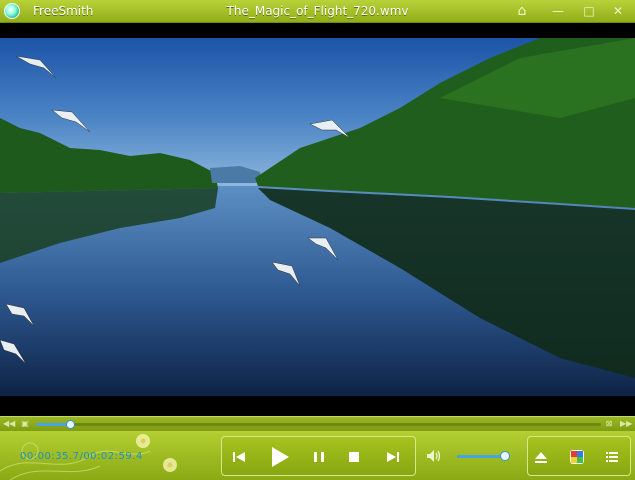 Image resolution: width=635 pixels, height=480 pixels. I want to click on play-button, so click(279, 457).